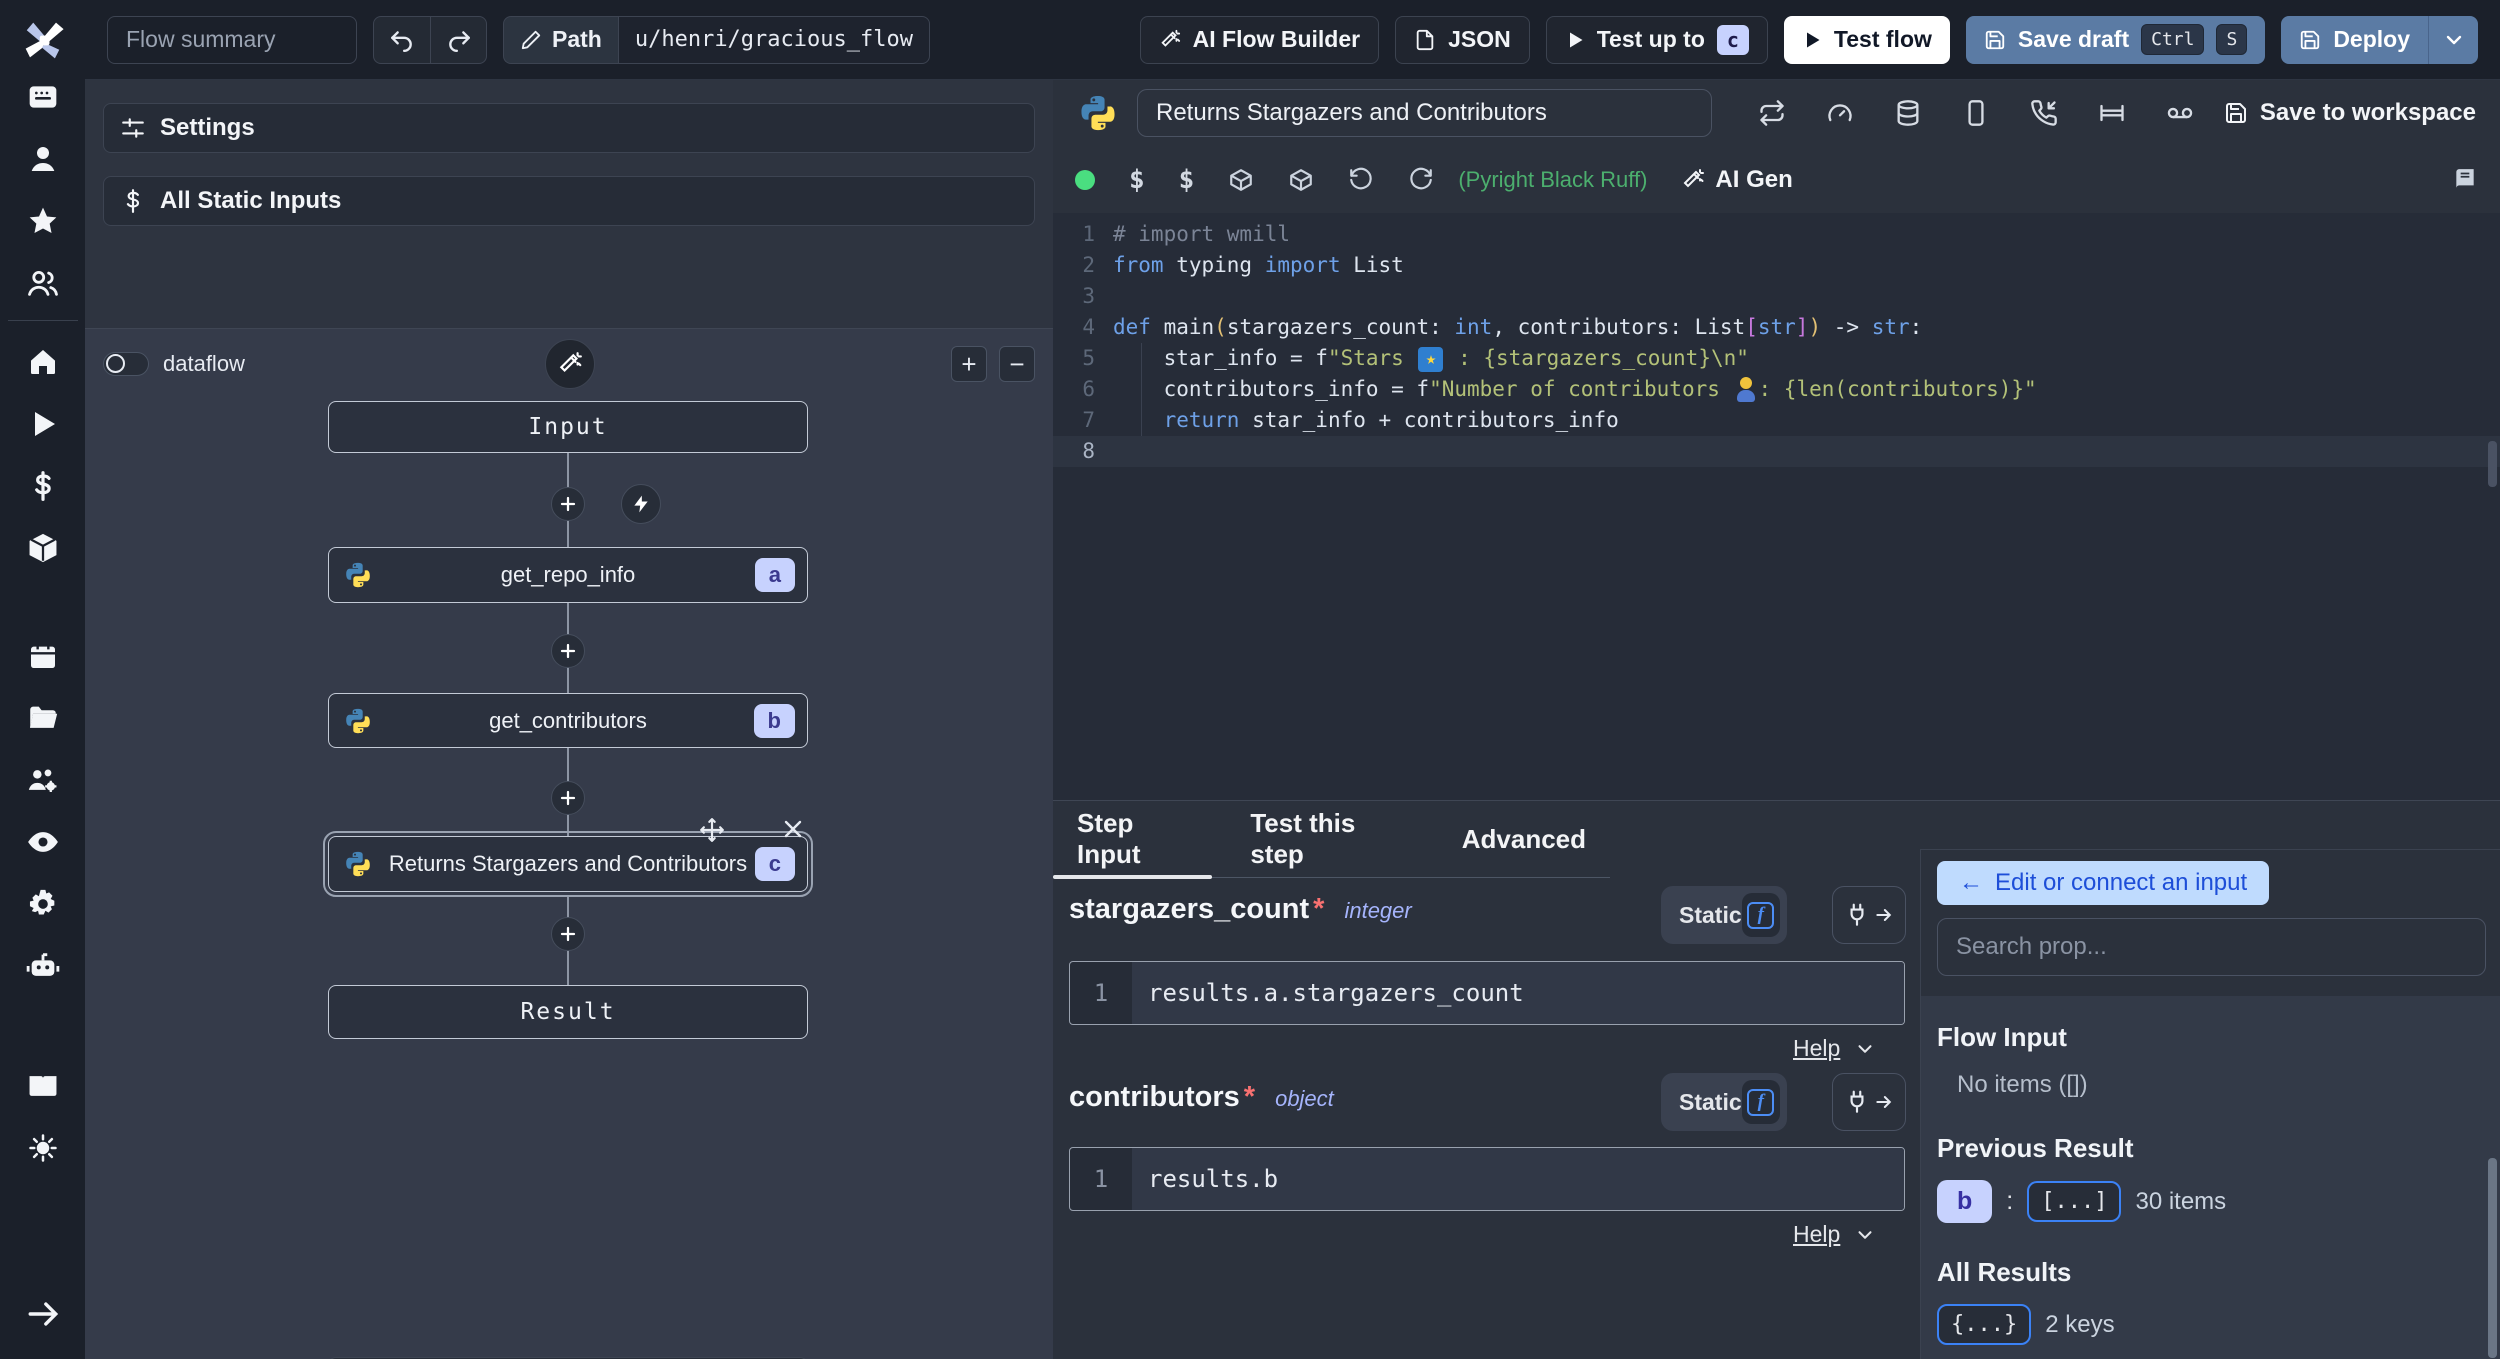  I want to click on library-book-icon, so click(2465, 180).